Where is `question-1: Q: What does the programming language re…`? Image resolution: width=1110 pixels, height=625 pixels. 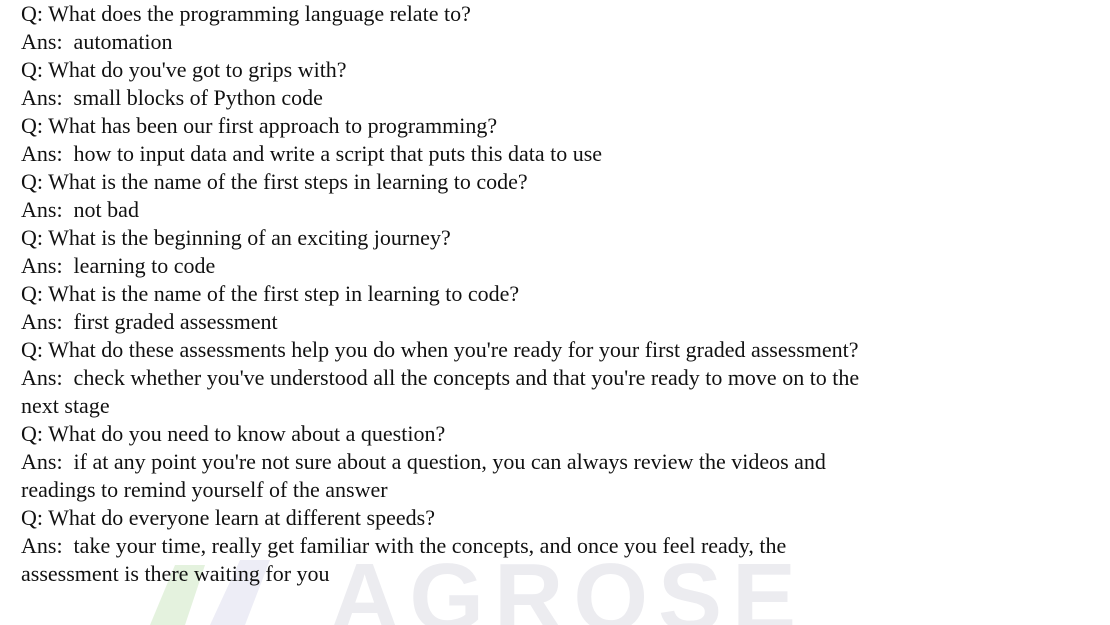 question-1: Q: What does the programming language re… is located at coordinates (246, 13).